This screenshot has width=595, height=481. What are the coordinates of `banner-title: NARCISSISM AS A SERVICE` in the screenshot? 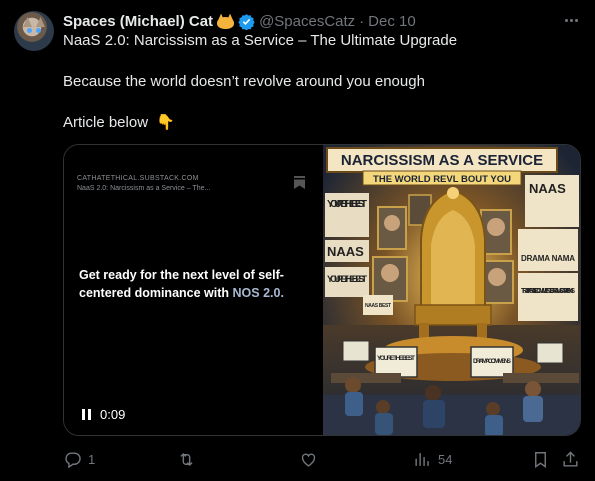 It's located at (442, 160).